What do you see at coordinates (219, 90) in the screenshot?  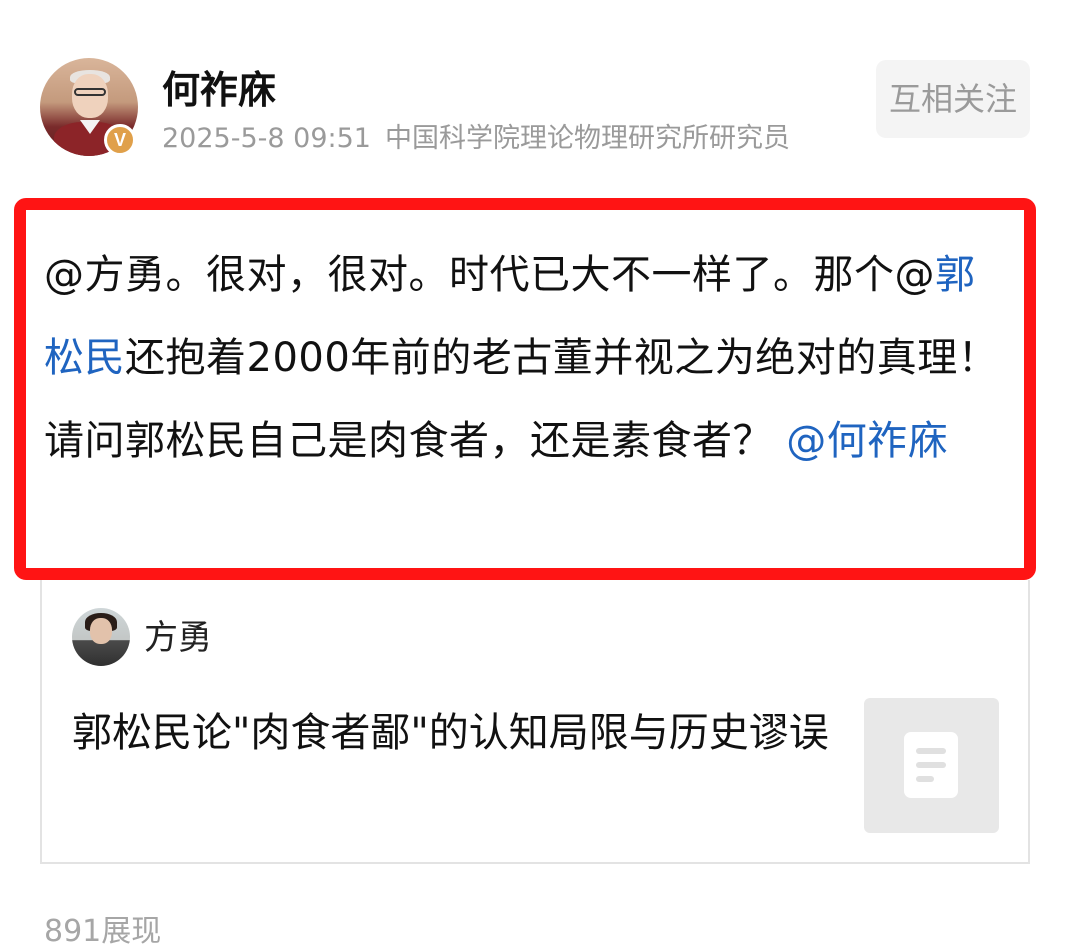 I see `author-name: 何祚庥` at bounding box center [219, 90].